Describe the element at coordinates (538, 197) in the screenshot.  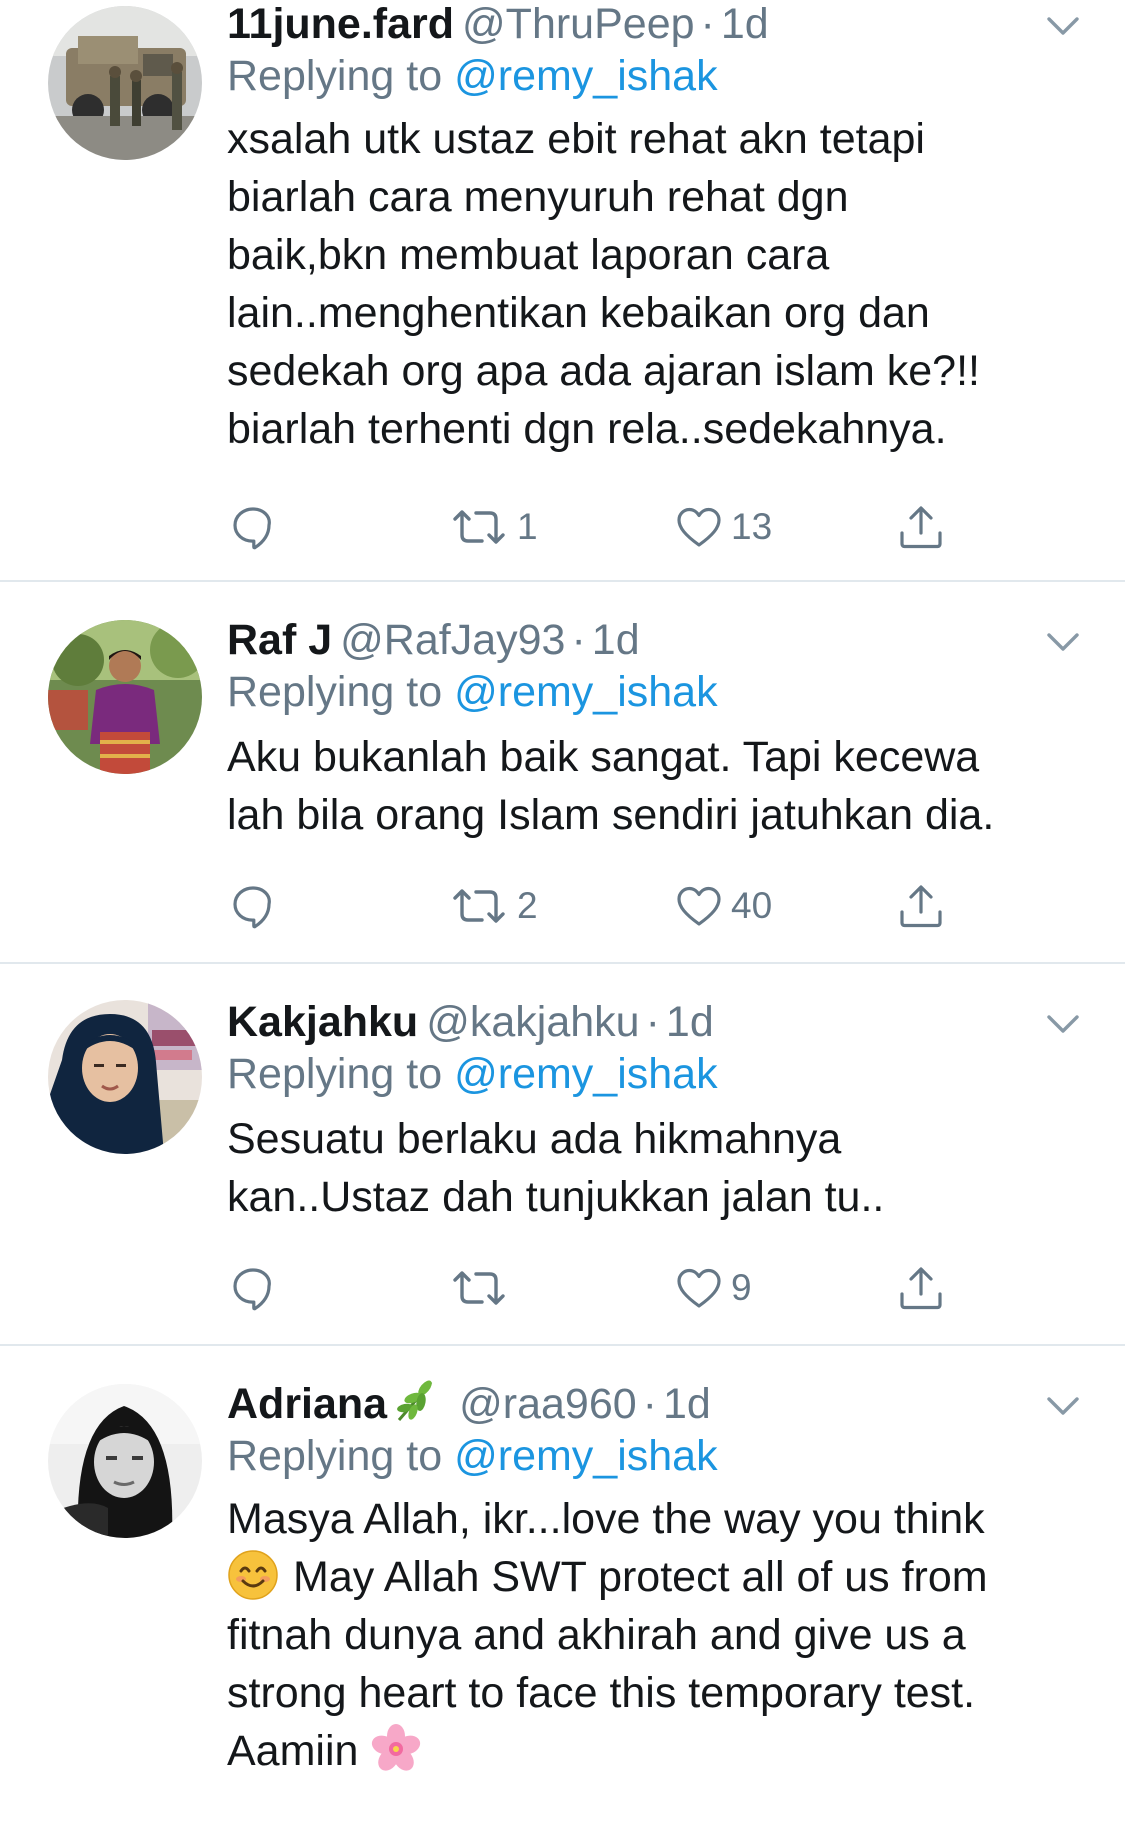
I see `tweet-text-line: biarlah cara menyuruh rehat dgn` at that location.